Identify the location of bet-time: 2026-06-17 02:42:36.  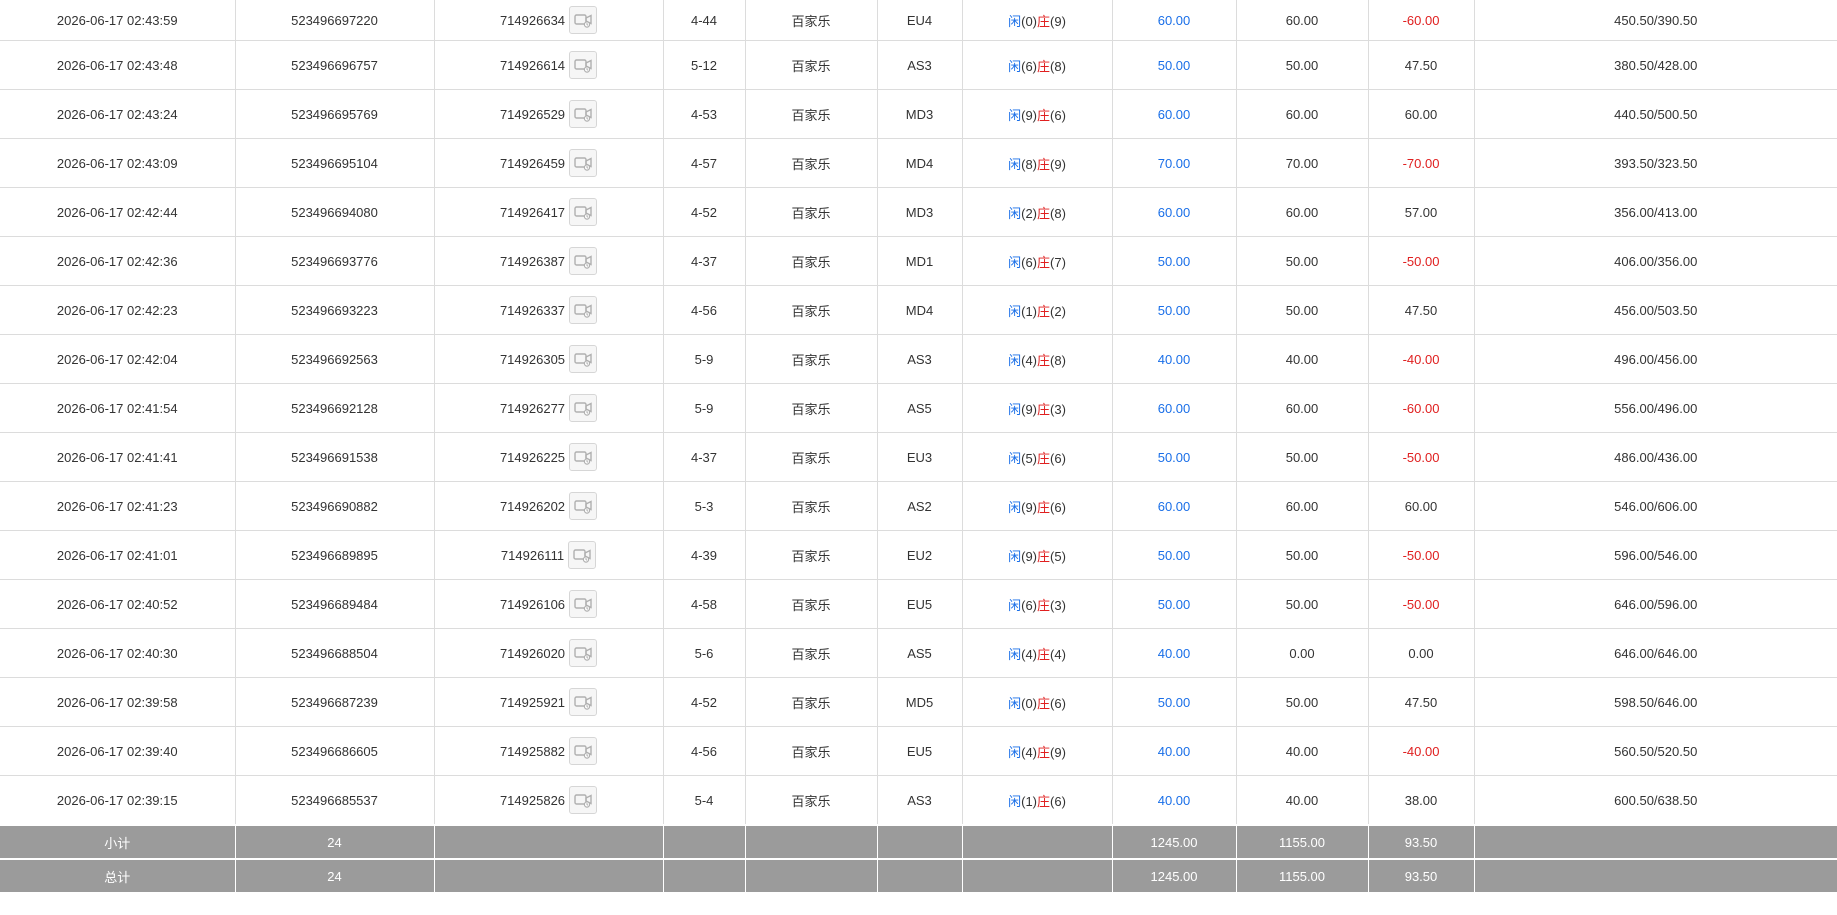
(118, 261).